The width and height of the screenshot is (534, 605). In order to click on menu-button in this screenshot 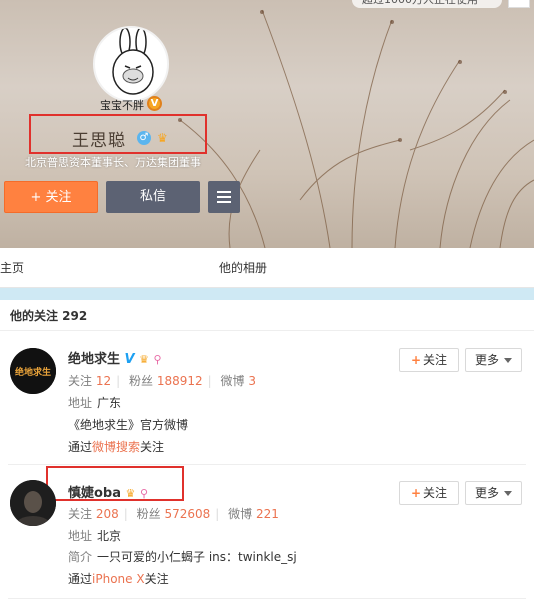, I will do `click(224, 197)`.